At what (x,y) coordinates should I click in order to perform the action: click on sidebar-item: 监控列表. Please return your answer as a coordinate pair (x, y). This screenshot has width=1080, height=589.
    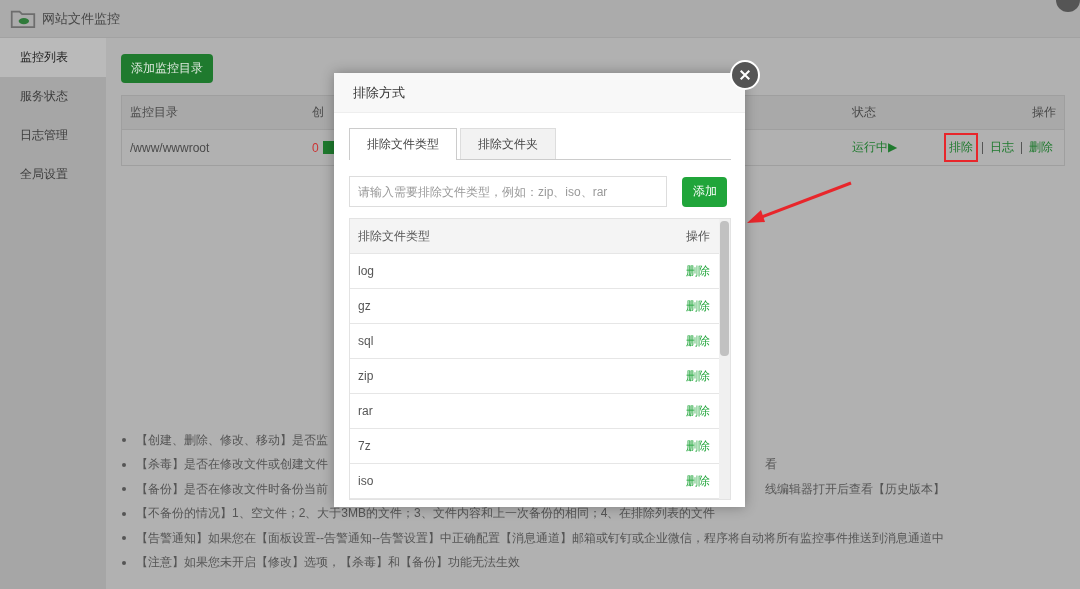
    Looking at the image, I should click on (53, 57).